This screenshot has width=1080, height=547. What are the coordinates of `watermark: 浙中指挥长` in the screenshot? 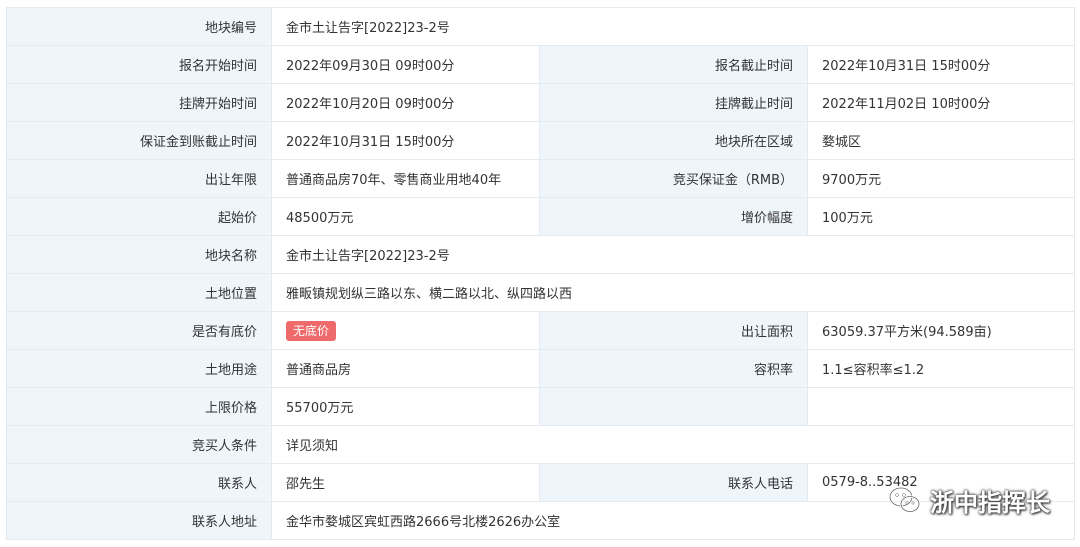 It's located at (969, 500).